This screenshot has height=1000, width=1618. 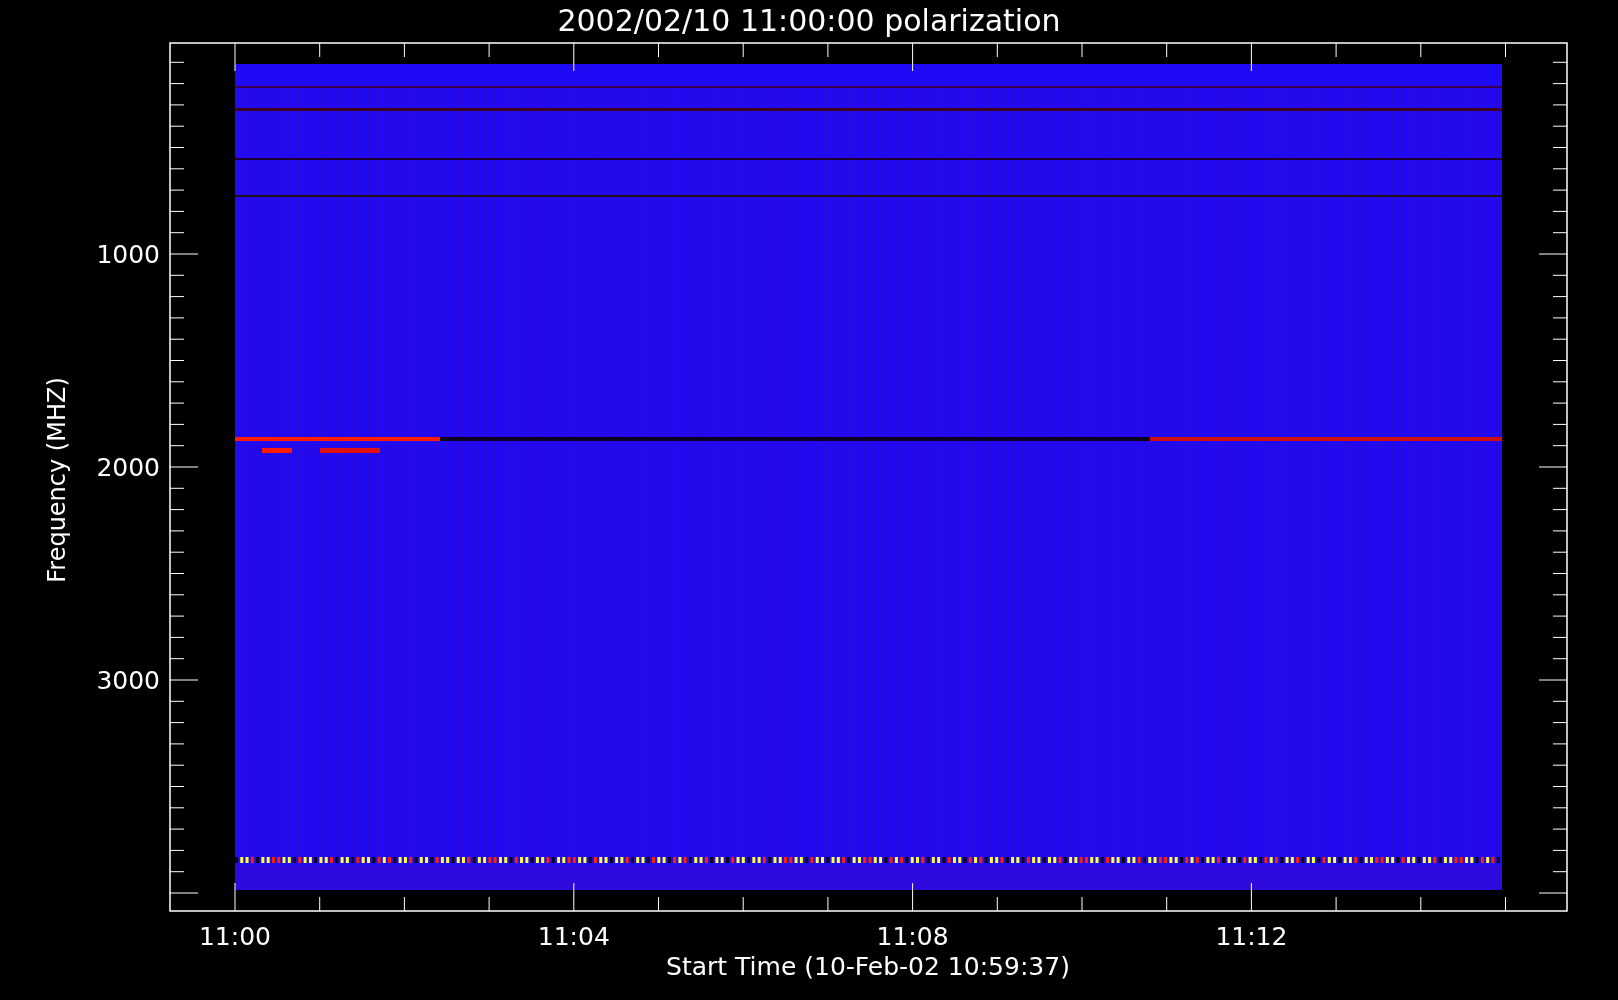 What do you see at coordinates (128, 467) in the screenshot?
I see `y-tick-label: 2000` at bounding box center [128, 467].